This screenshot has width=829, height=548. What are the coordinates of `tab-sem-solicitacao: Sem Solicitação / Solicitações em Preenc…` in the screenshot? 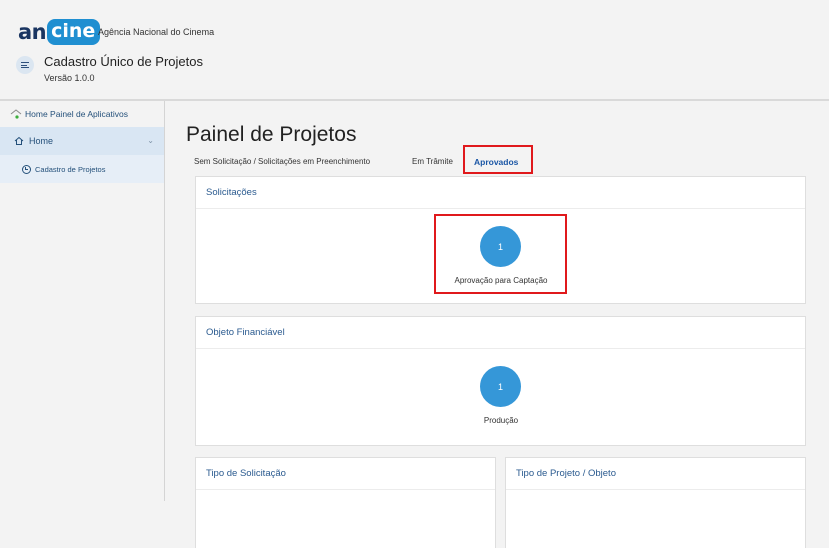 It's located at (282, 161).